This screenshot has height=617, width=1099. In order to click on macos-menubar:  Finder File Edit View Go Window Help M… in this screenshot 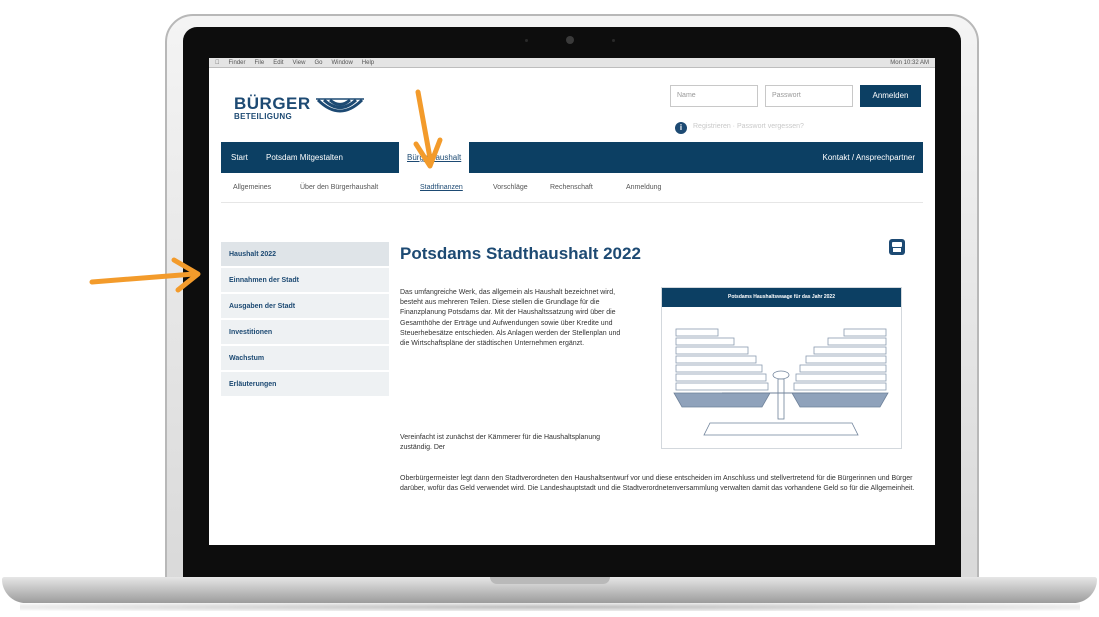, I will do `click(572, 63)`.